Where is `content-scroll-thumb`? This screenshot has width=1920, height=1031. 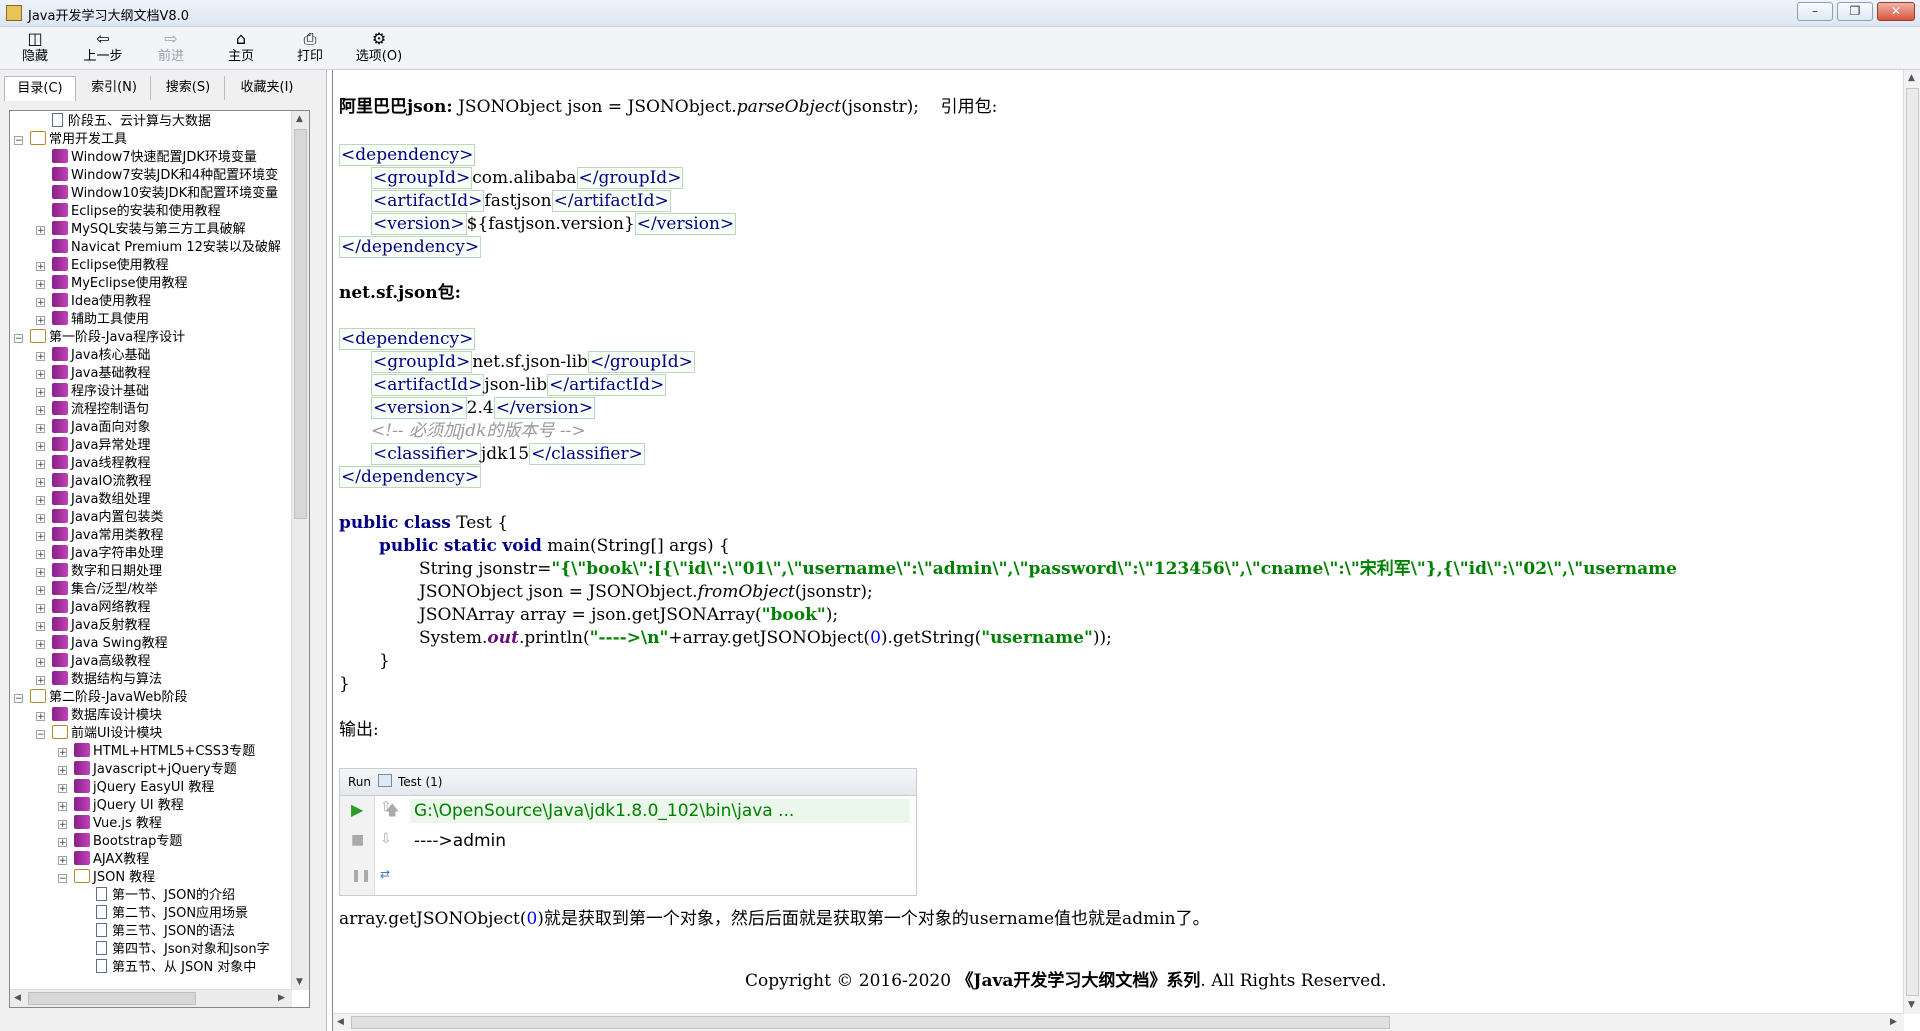 content-scroll-thumb is located at coordinates (1912, 542).